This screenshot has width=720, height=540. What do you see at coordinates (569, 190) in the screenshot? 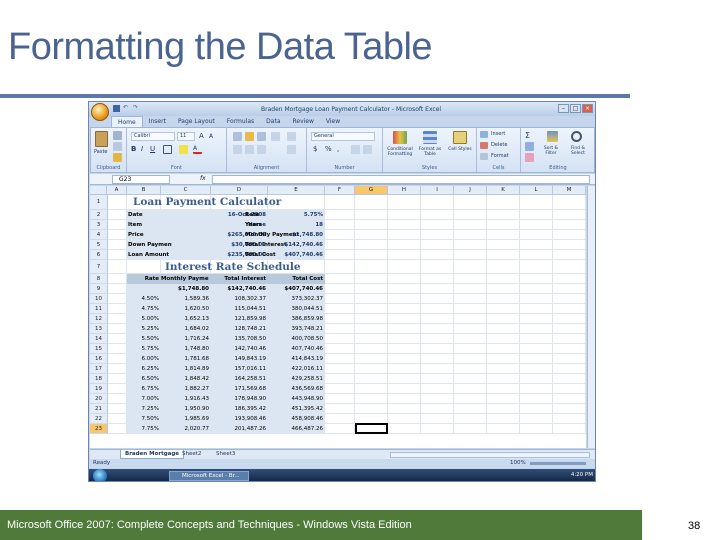
I see `column-header-m: M` at bounding box center [569, 190].